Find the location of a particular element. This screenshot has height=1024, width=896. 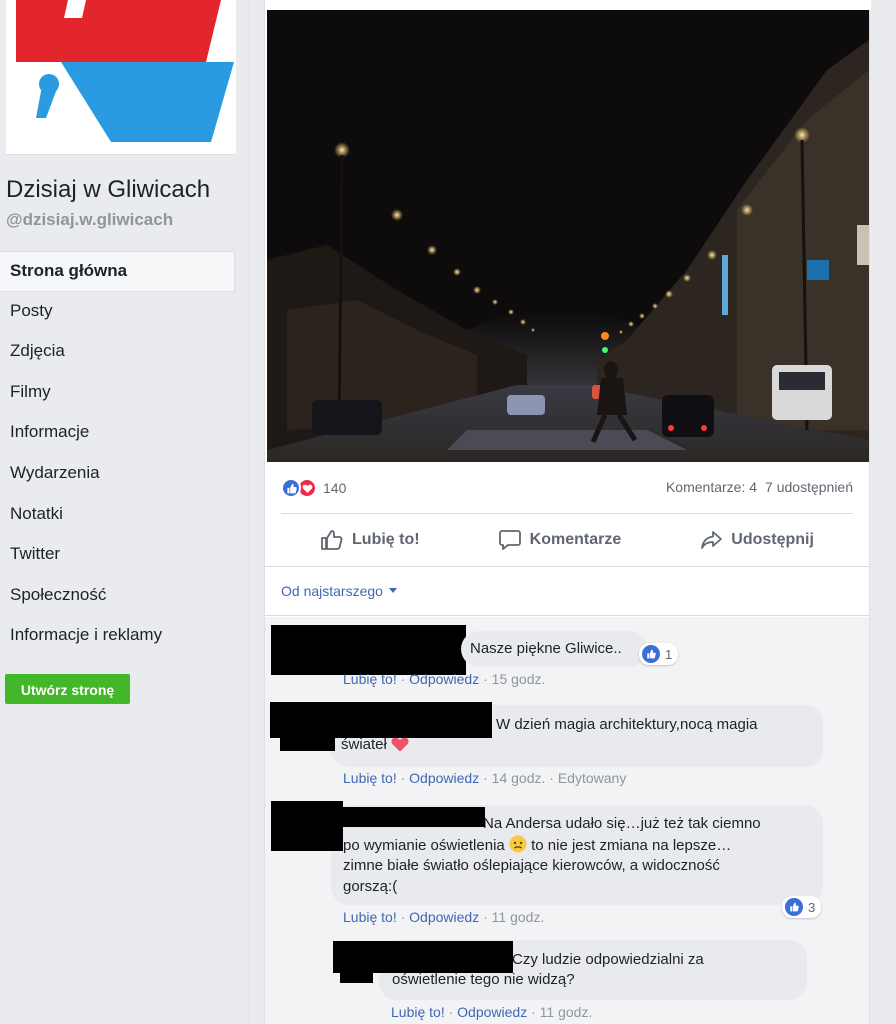

reaction-summary: 140 is located at coordinates (313, 488).